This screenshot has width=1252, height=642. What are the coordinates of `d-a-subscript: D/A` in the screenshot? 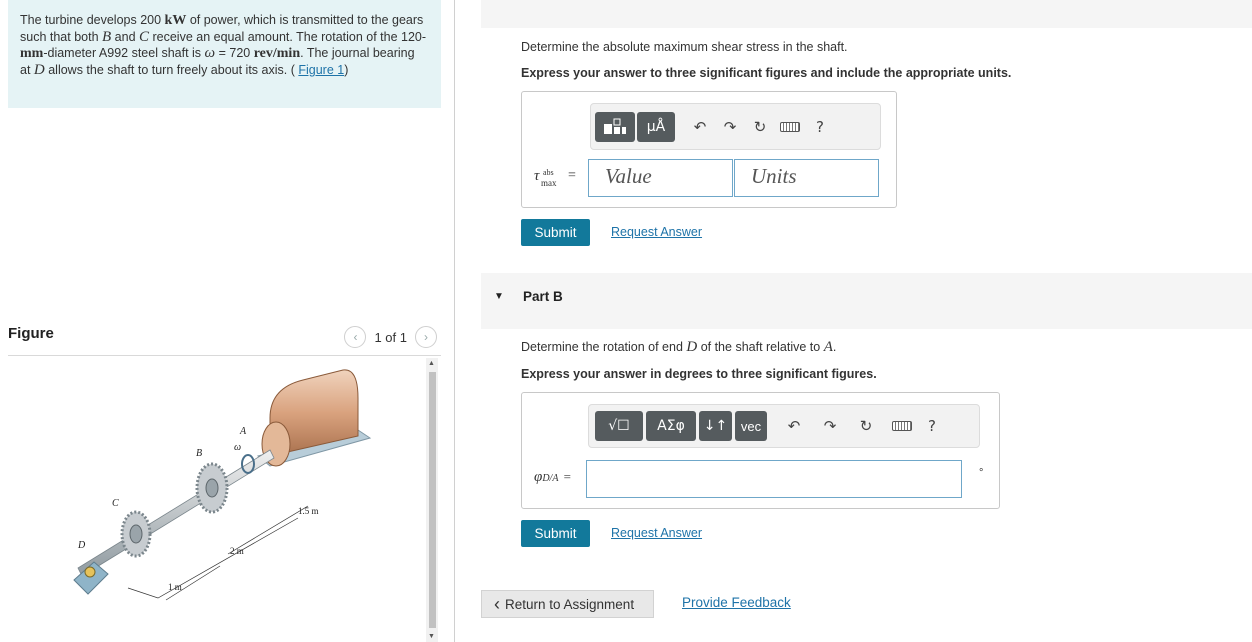 It's located at (550, 478).